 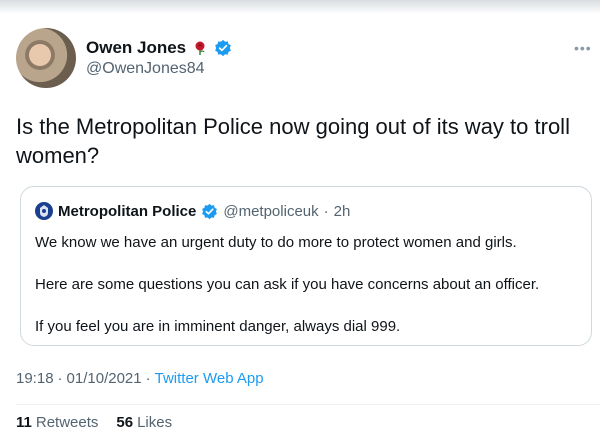 I want to click on source-app-link: Twitter Web App, so click(x=209, y=378).